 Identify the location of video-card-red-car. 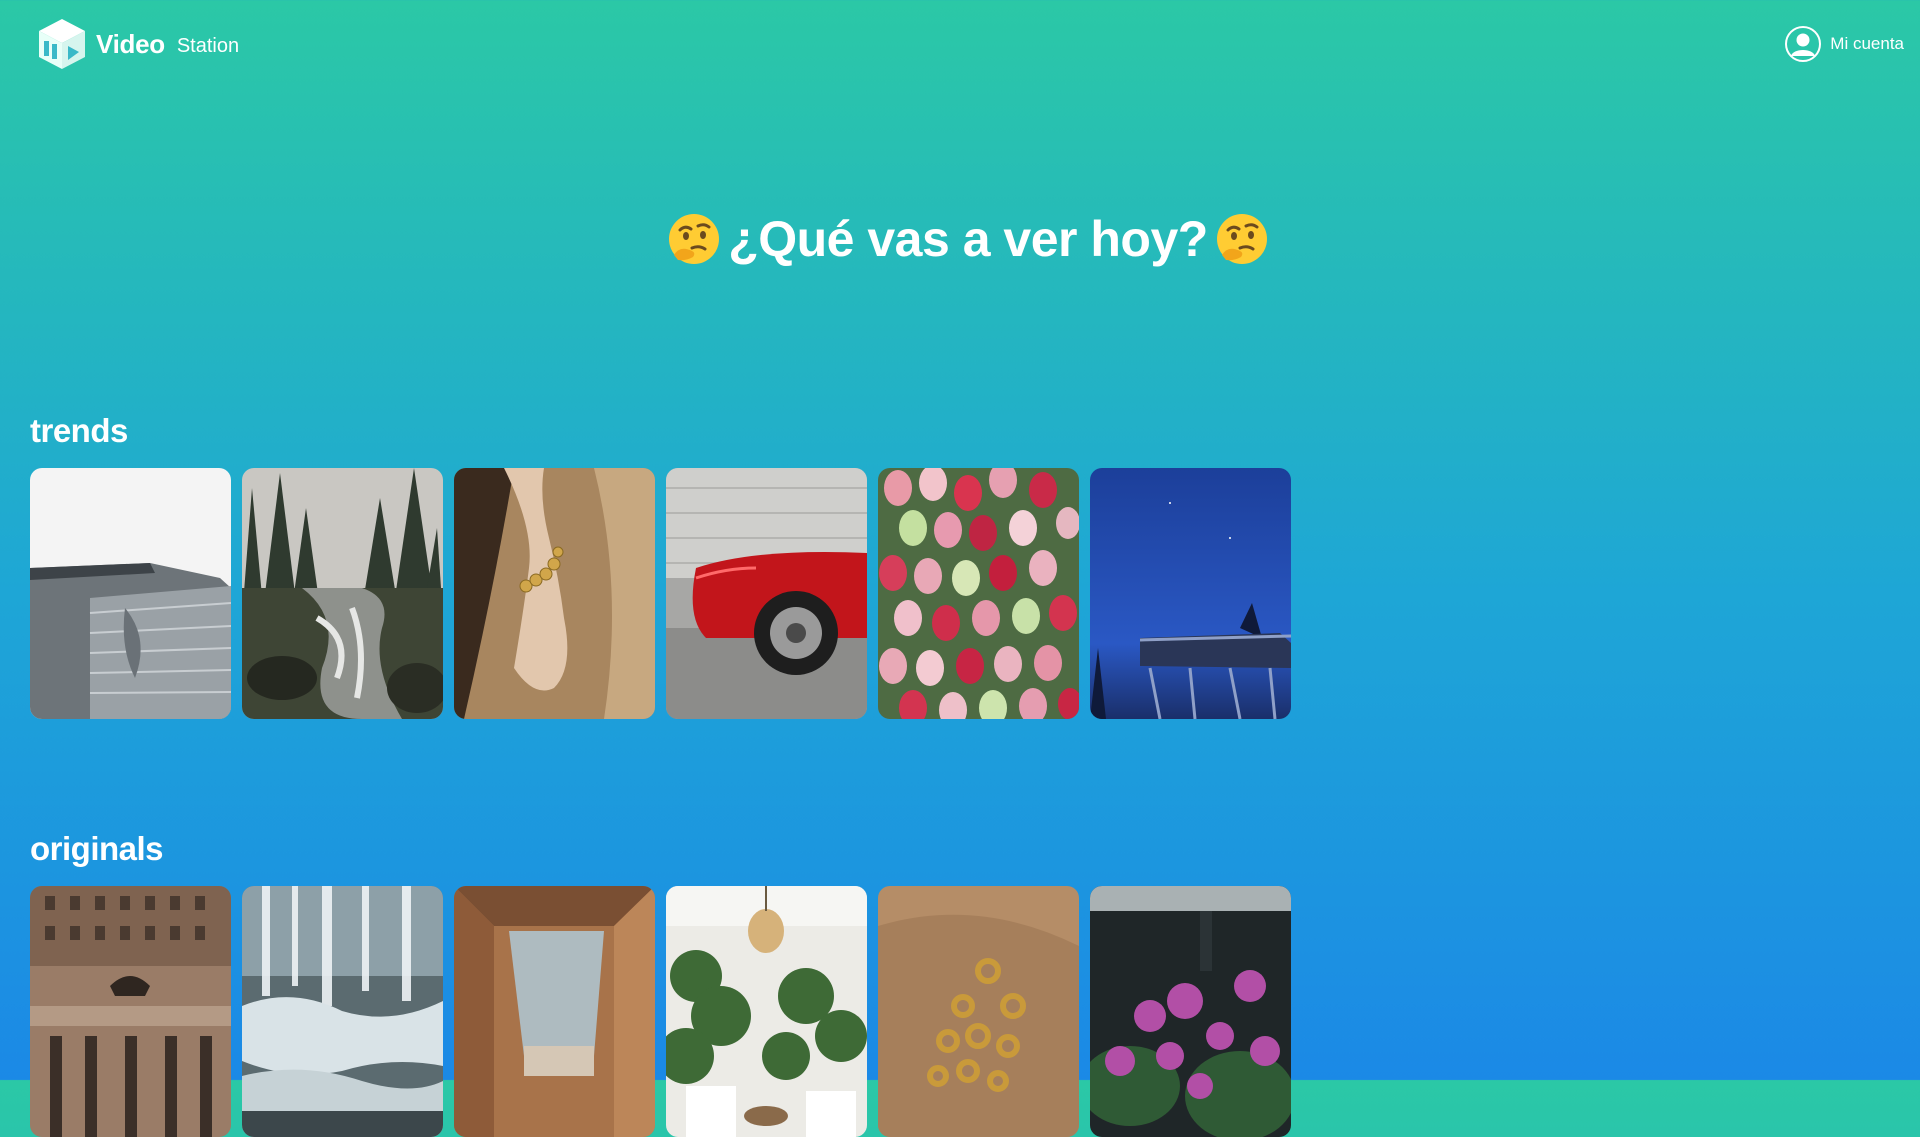
(766, 593).